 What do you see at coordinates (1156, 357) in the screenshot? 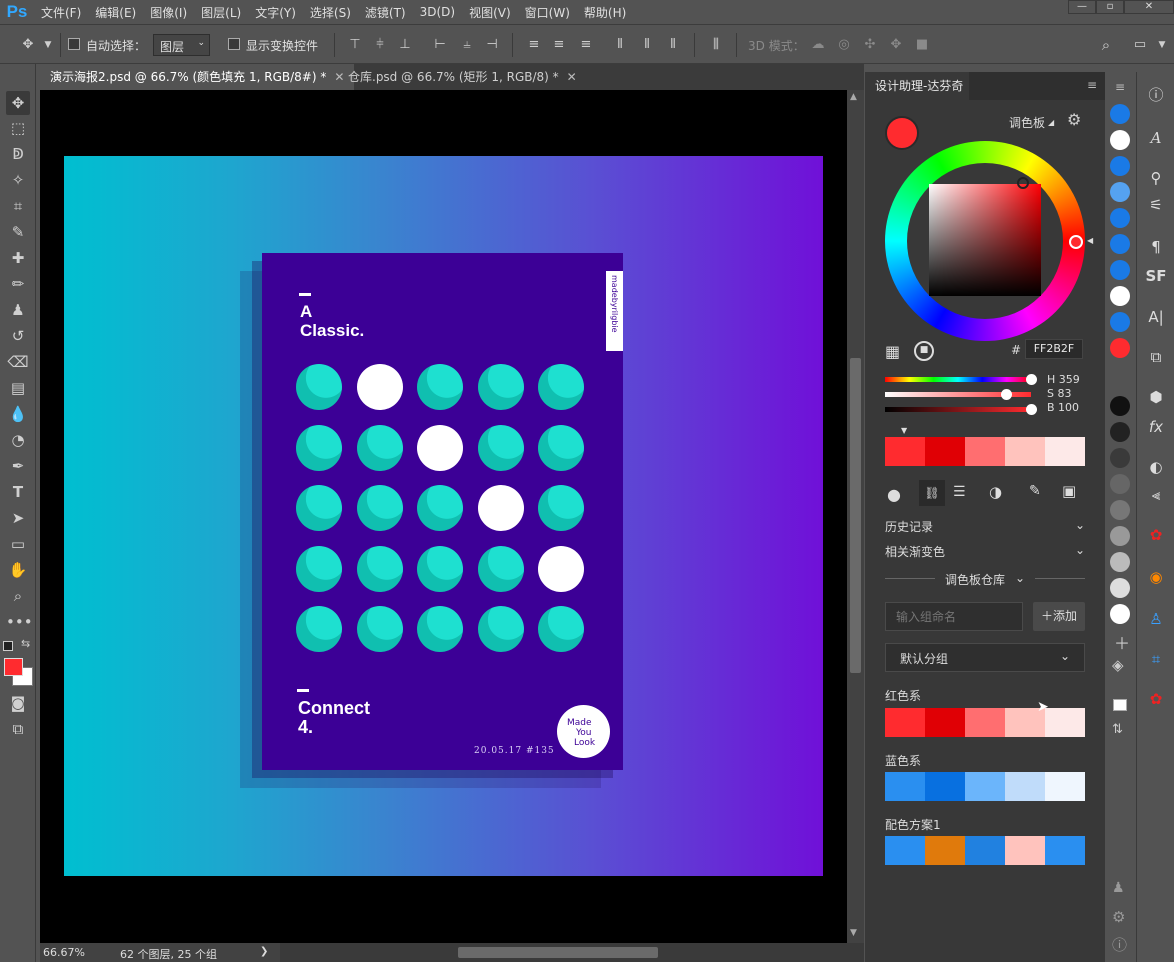
I see `clone-icon: ⧉` at bounding box center [1156, 357].